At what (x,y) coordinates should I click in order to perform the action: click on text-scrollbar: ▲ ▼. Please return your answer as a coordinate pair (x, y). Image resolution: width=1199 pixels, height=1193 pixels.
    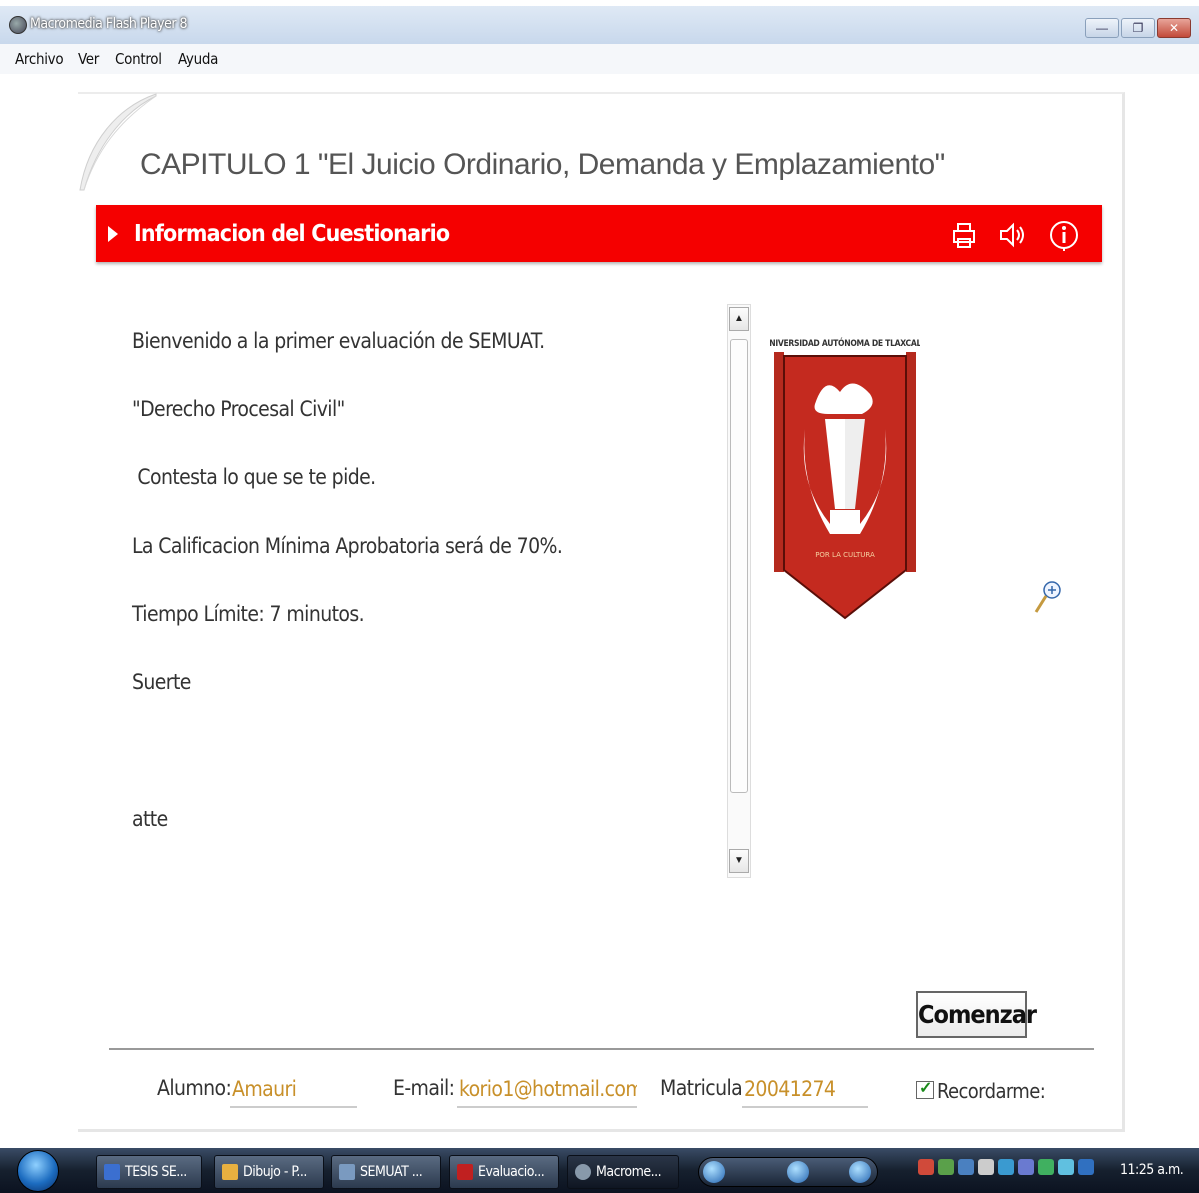
    Looking at the image, I should click on (739, 591).